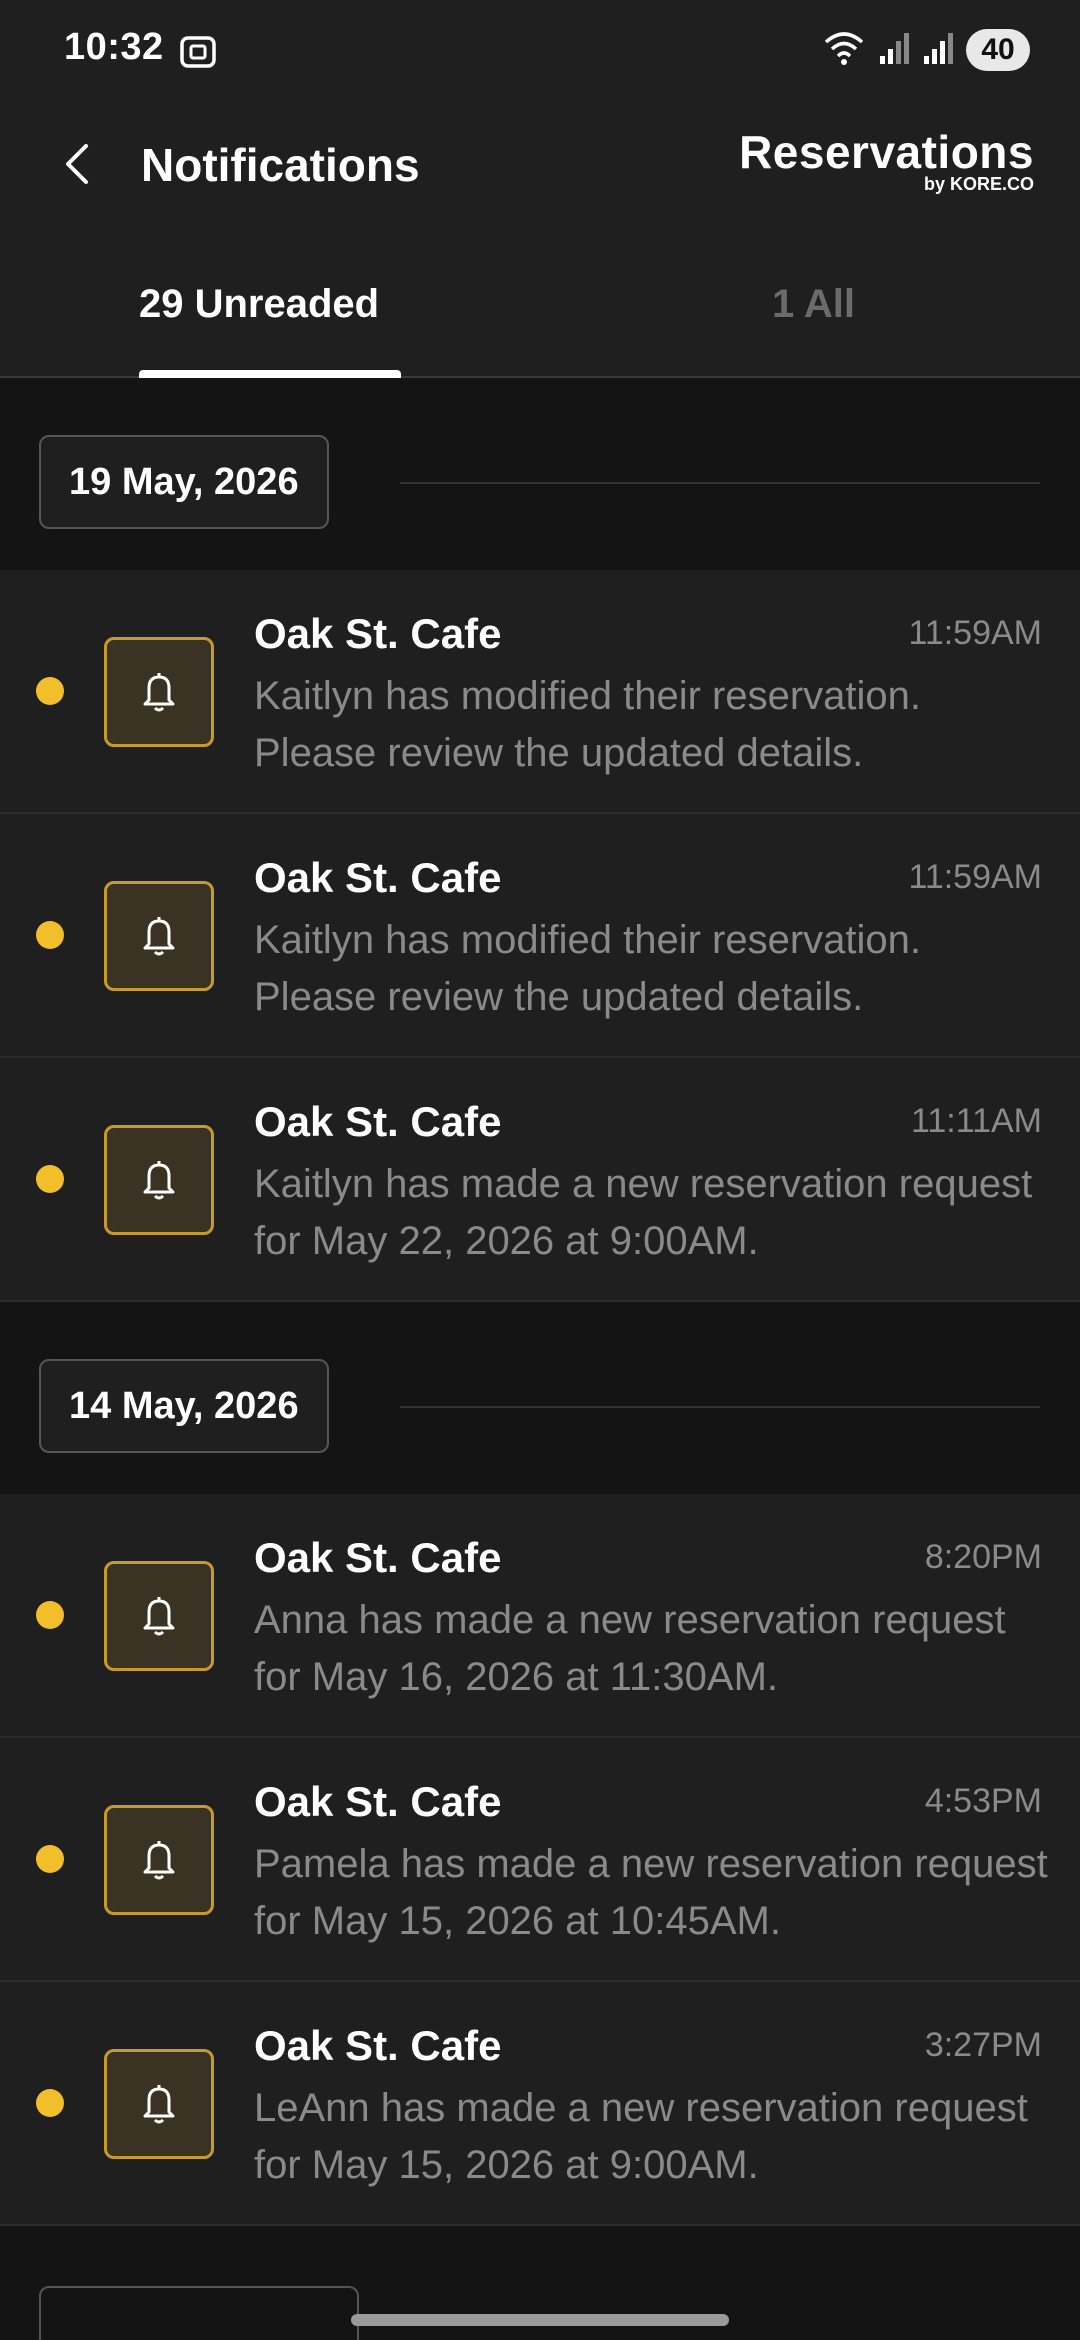  I want to click on date-chip: 14 May, 2026, so click(184, 1406).